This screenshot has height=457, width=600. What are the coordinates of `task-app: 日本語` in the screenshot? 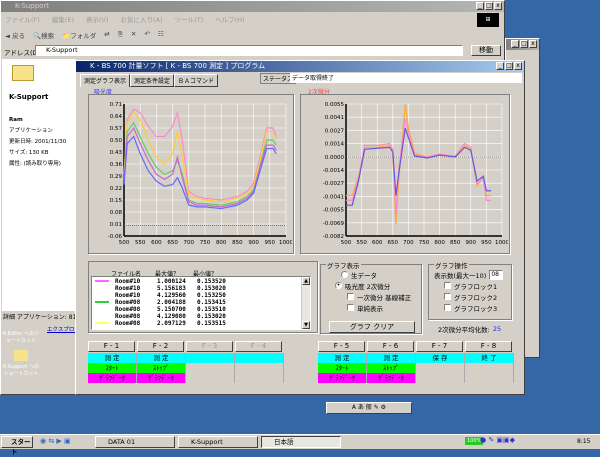 It's located at (301, 442).